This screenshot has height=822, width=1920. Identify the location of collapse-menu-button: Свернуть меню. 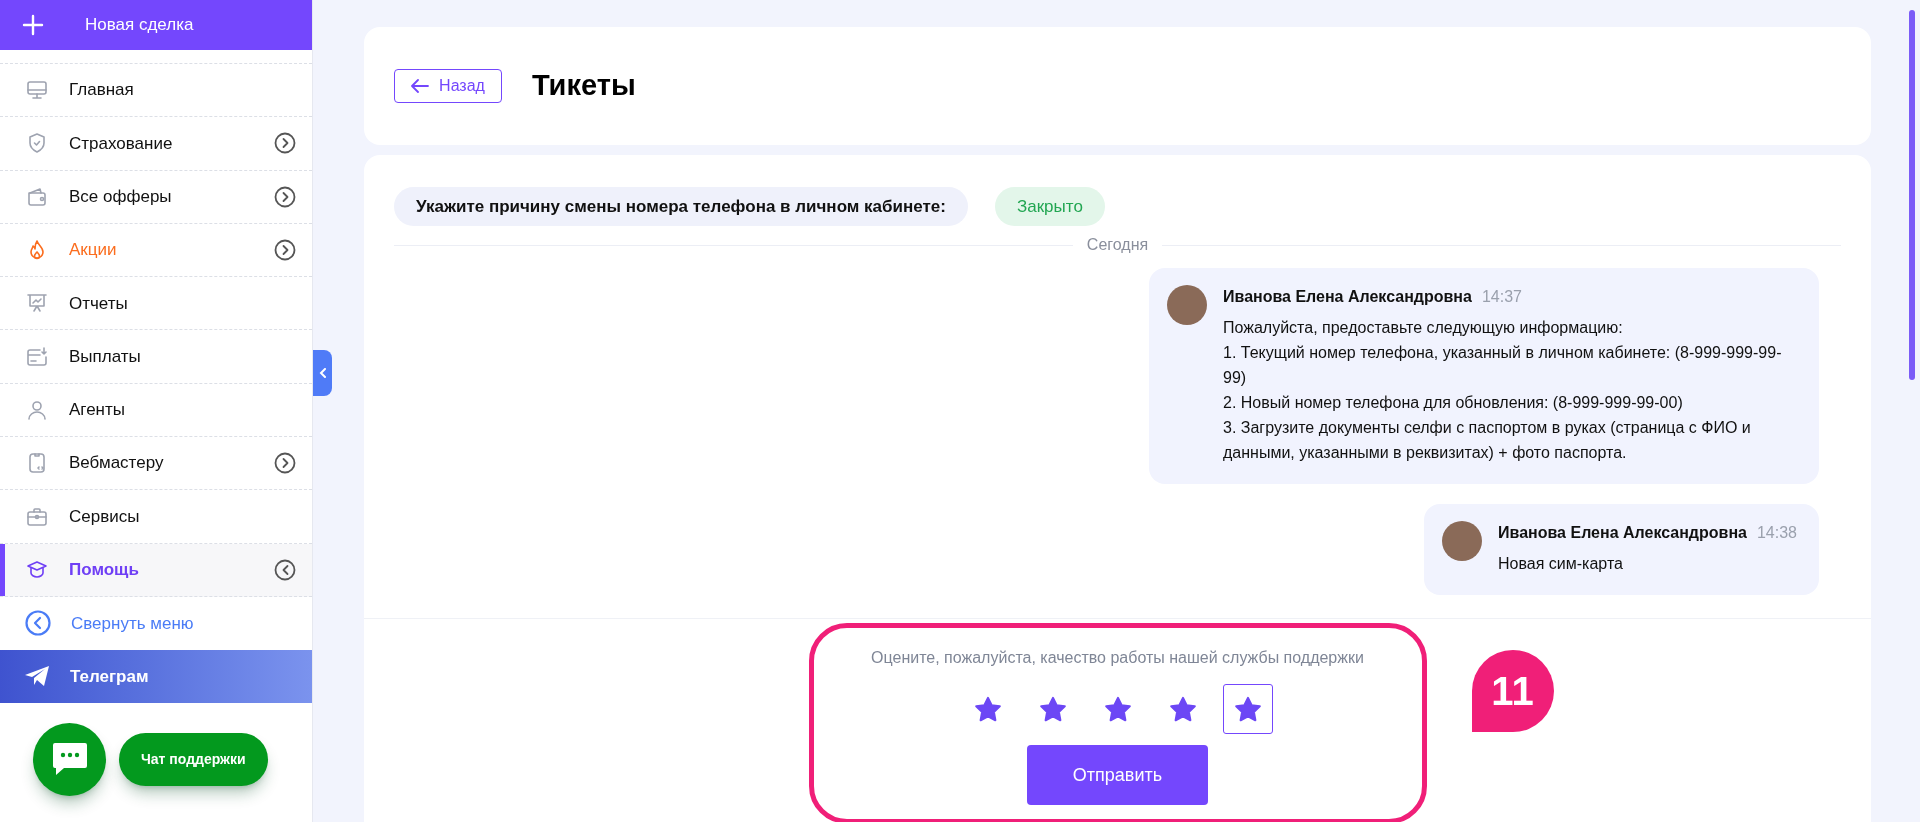
(156, 623).